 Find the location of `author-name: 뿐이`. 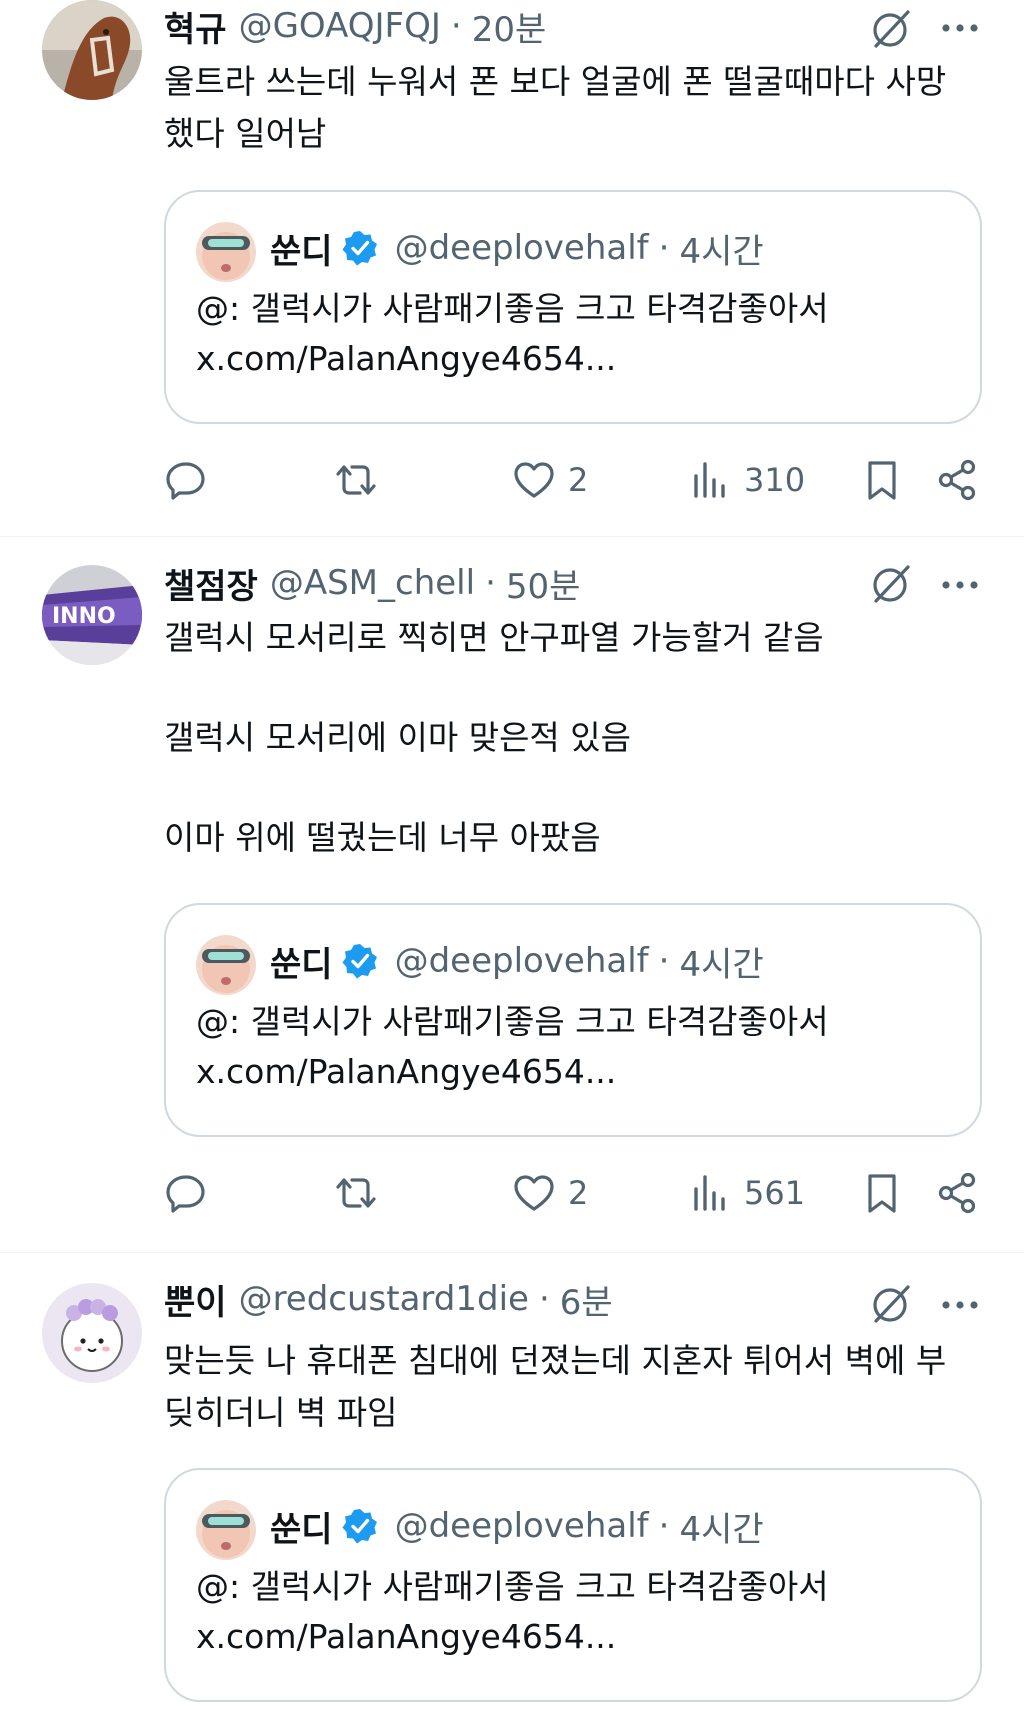

author-name: 뿐이 is located at coordinates (195, 1299).